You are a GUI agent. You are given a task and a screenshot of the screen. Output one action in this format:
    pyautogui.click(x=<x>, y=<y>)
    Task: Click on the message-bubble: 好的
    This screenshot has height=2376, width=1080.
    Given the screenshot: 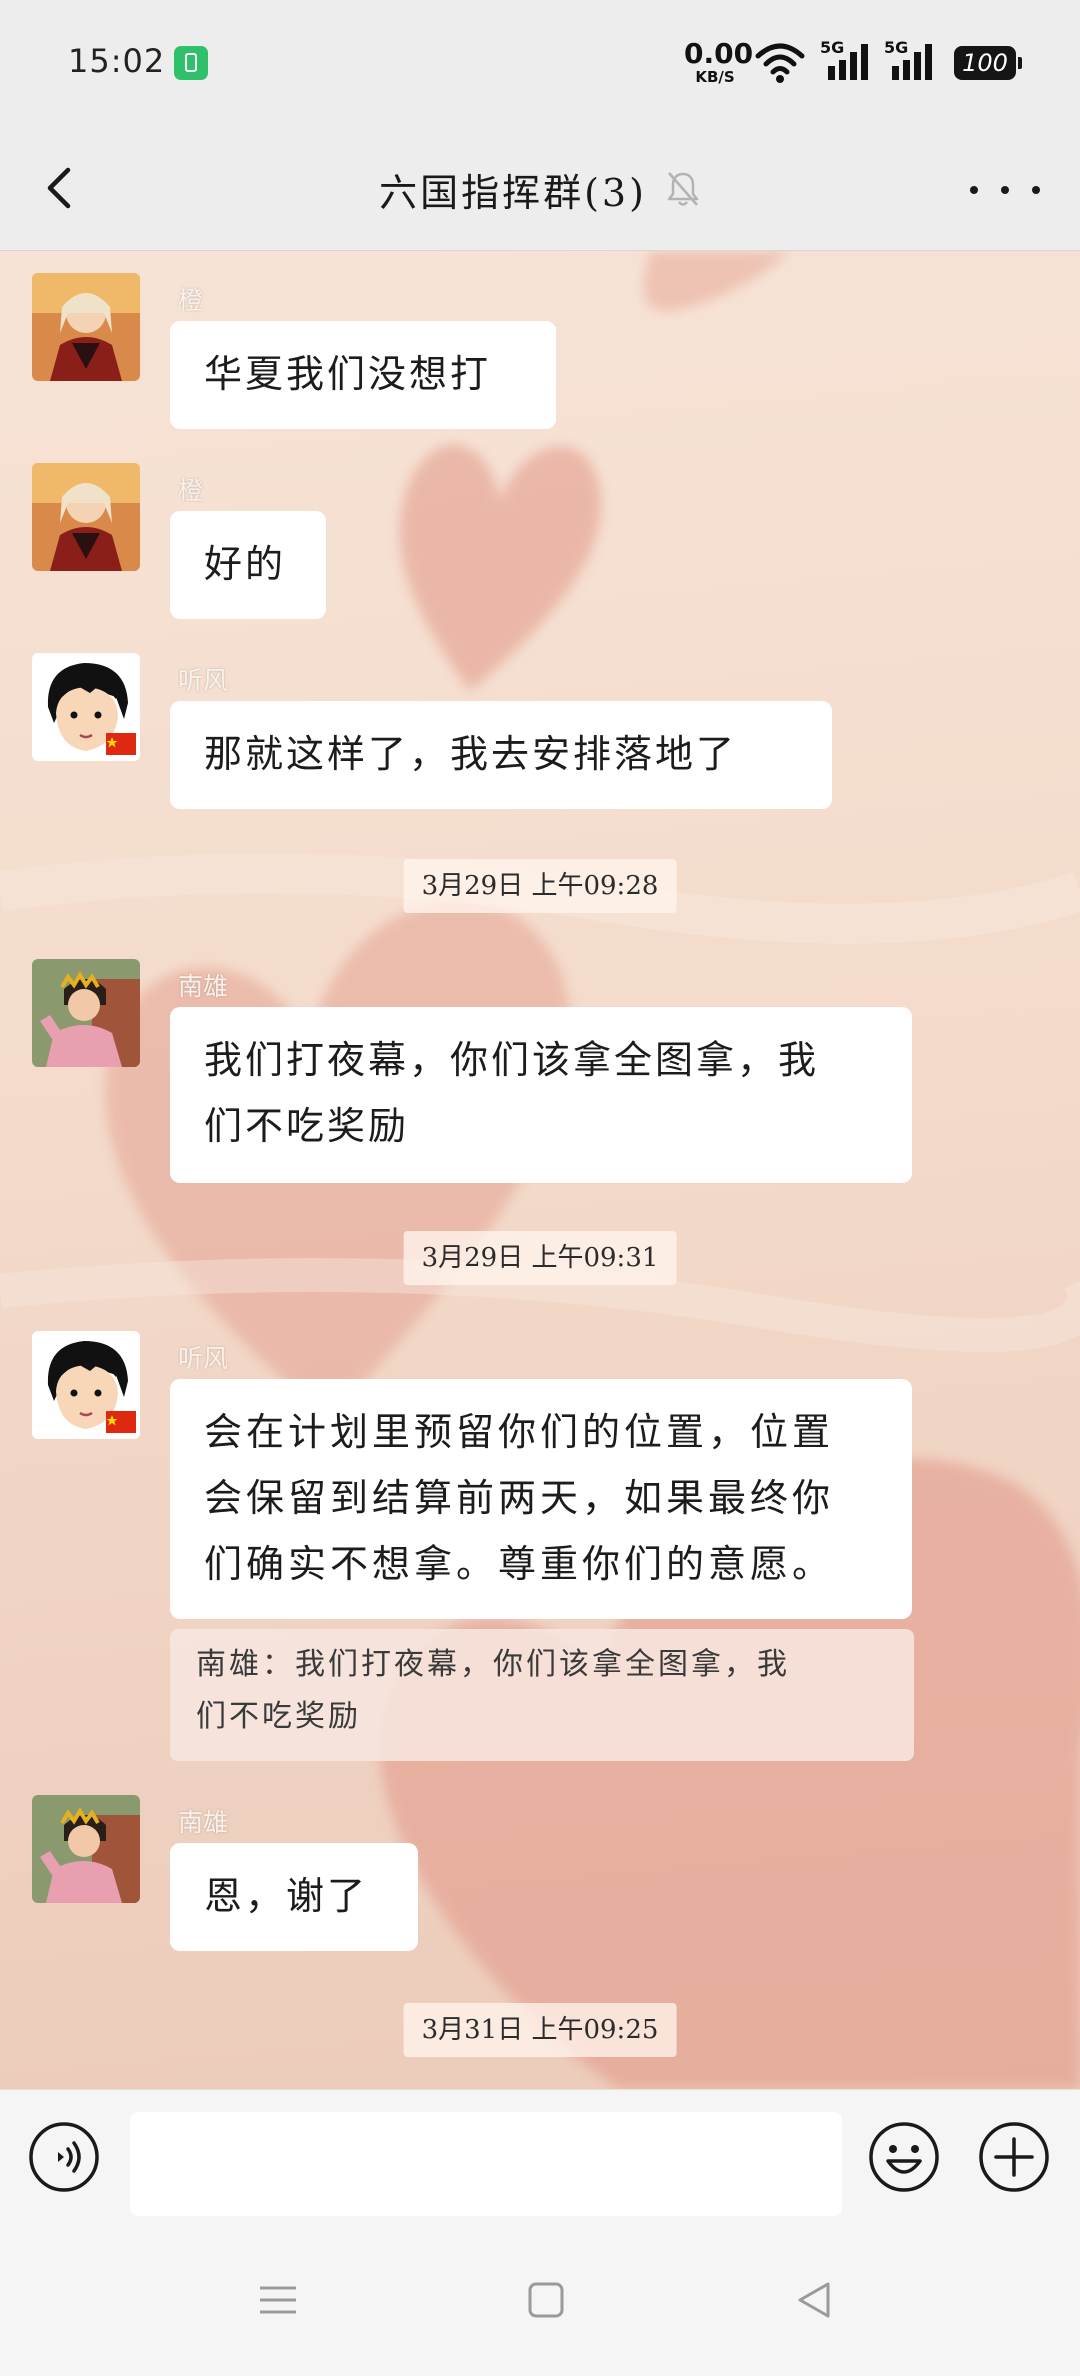 What is the action you would take?
    pyautogui.click(x=248, y=565)
    